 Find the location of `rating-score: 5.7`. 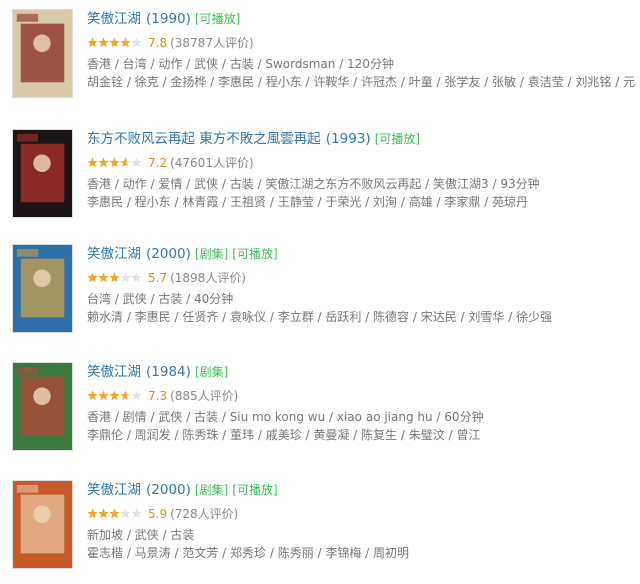

rating-score: 5.7 is located at coordinates (158, 278).